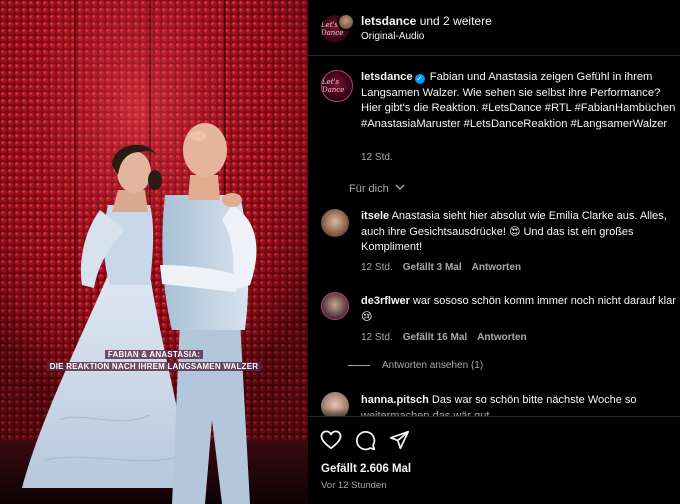  Describe the element at coordinates (346, 22) in the screenshot. I see `collab-avatar` at that location.